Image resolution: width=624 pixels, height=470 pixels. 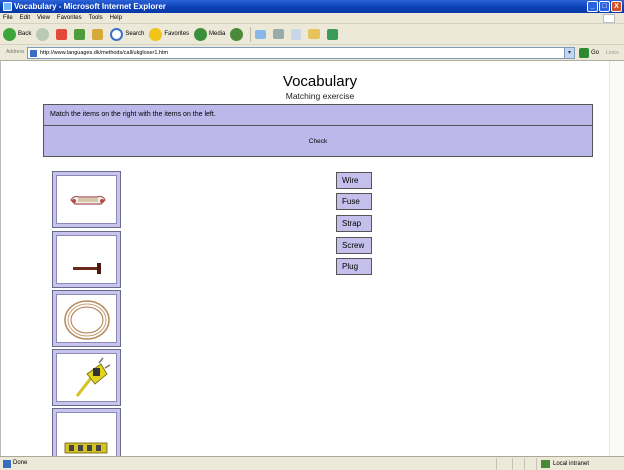 I want to click on intranet-icon, so click(x=545, y=464).